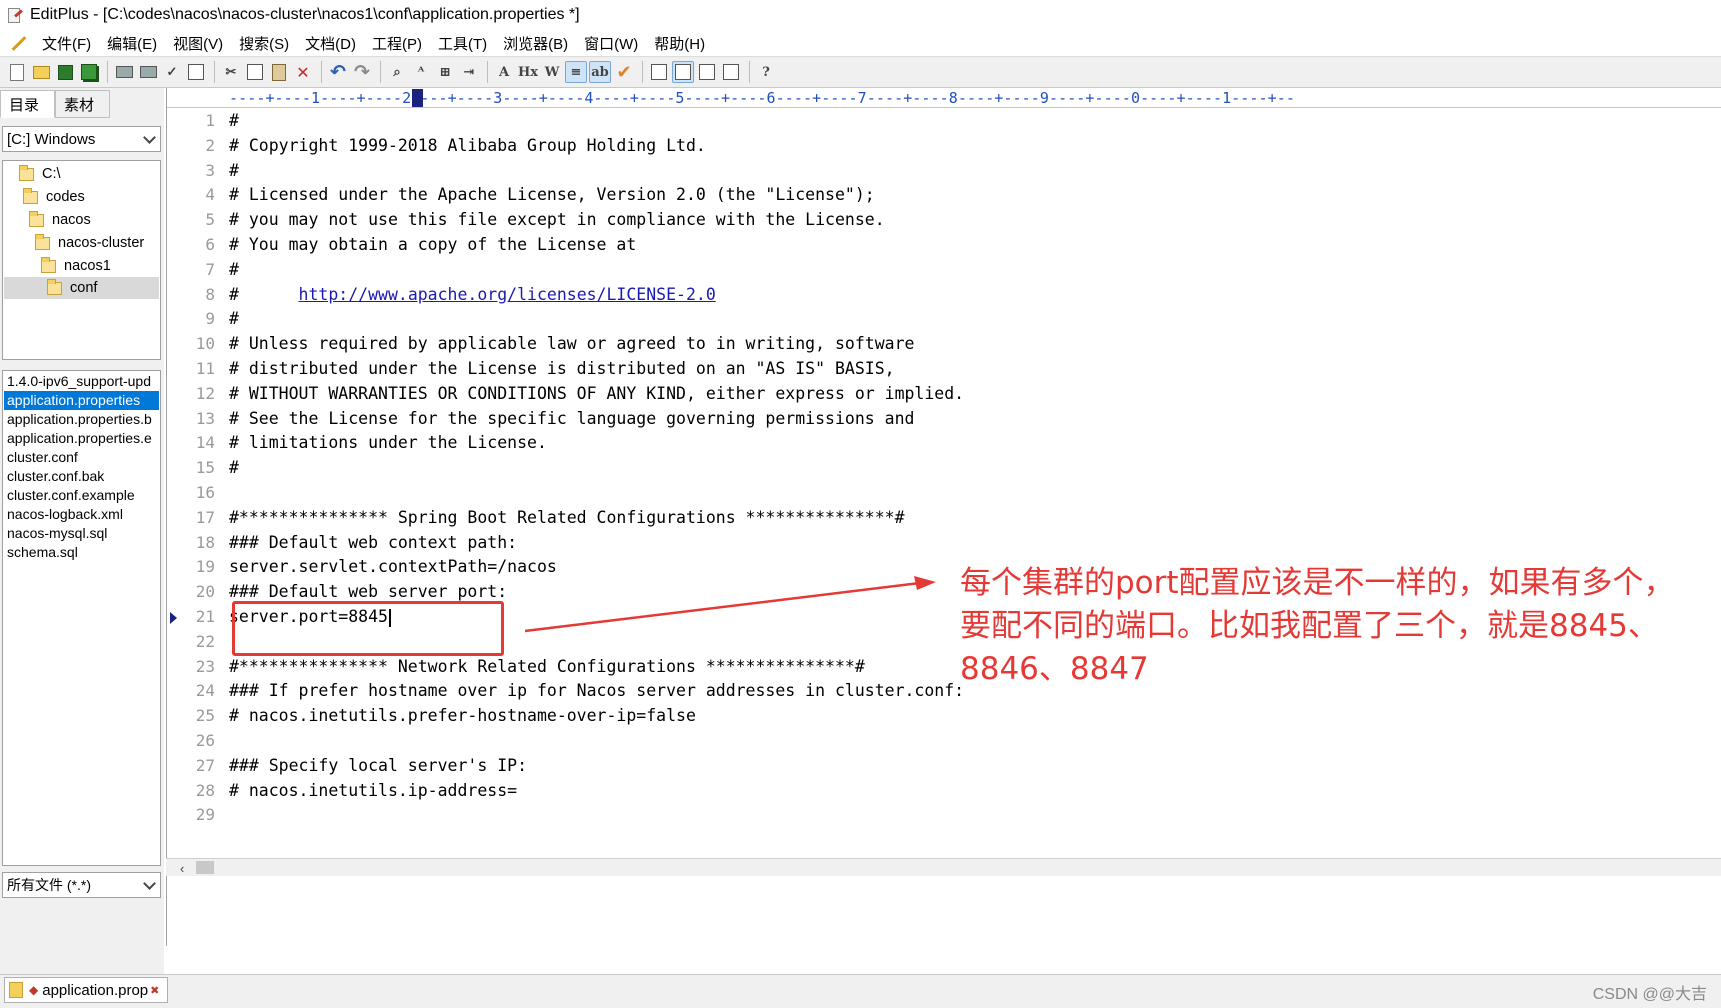 Image resolution: width=1721 pixels, height=1008 pixels. Describe the element at coordinates (766, 72) in the screenshot. I see `help-button: ?` at that location.